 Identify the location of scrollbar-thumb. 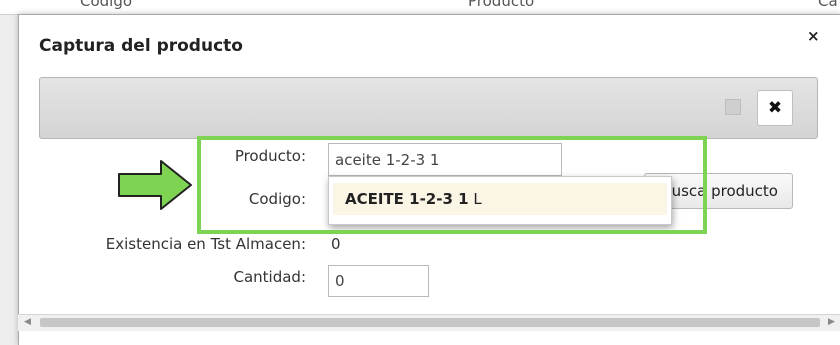
(430, 322).